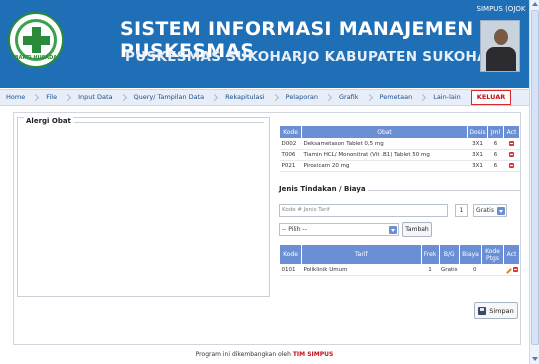 The height and width of the screenshot is (364, 539). I want to click on col-dosis: Dosis, so click(477, 132).